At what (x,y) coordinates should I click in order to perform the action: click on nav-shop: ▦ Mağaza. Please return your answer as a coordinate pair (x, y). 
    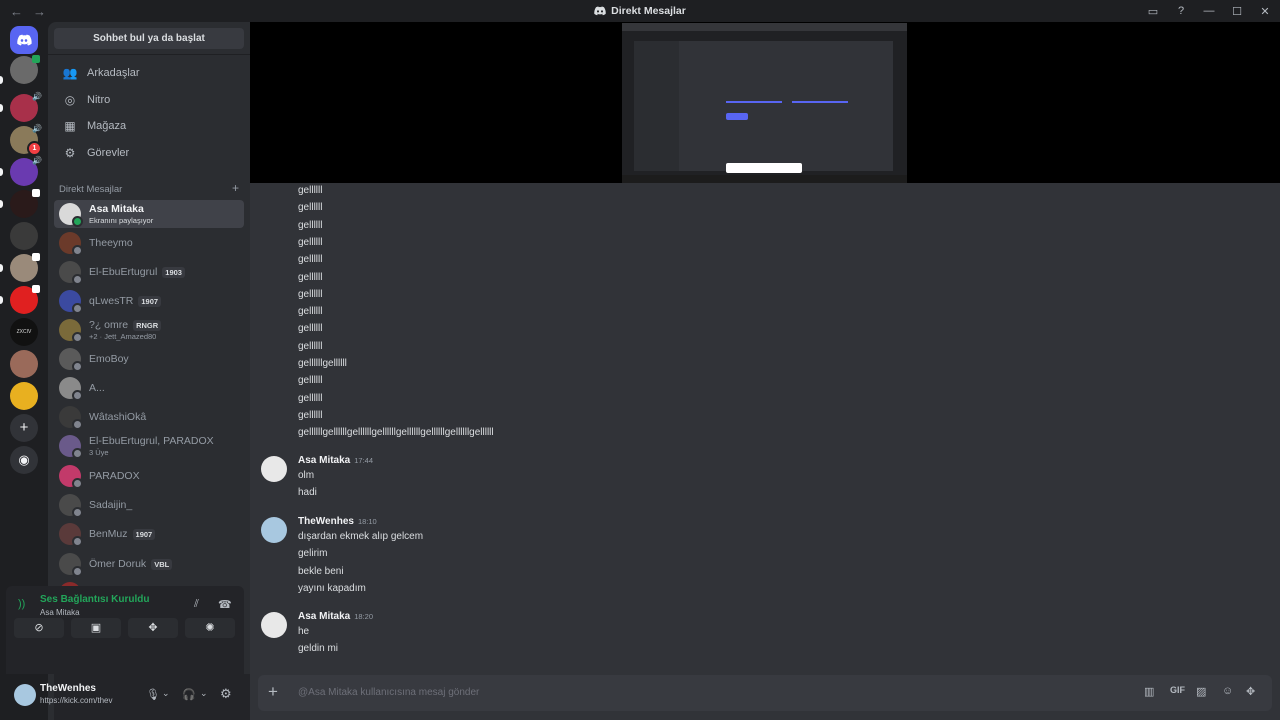
    Looking at the image, I should click on (149, 126).